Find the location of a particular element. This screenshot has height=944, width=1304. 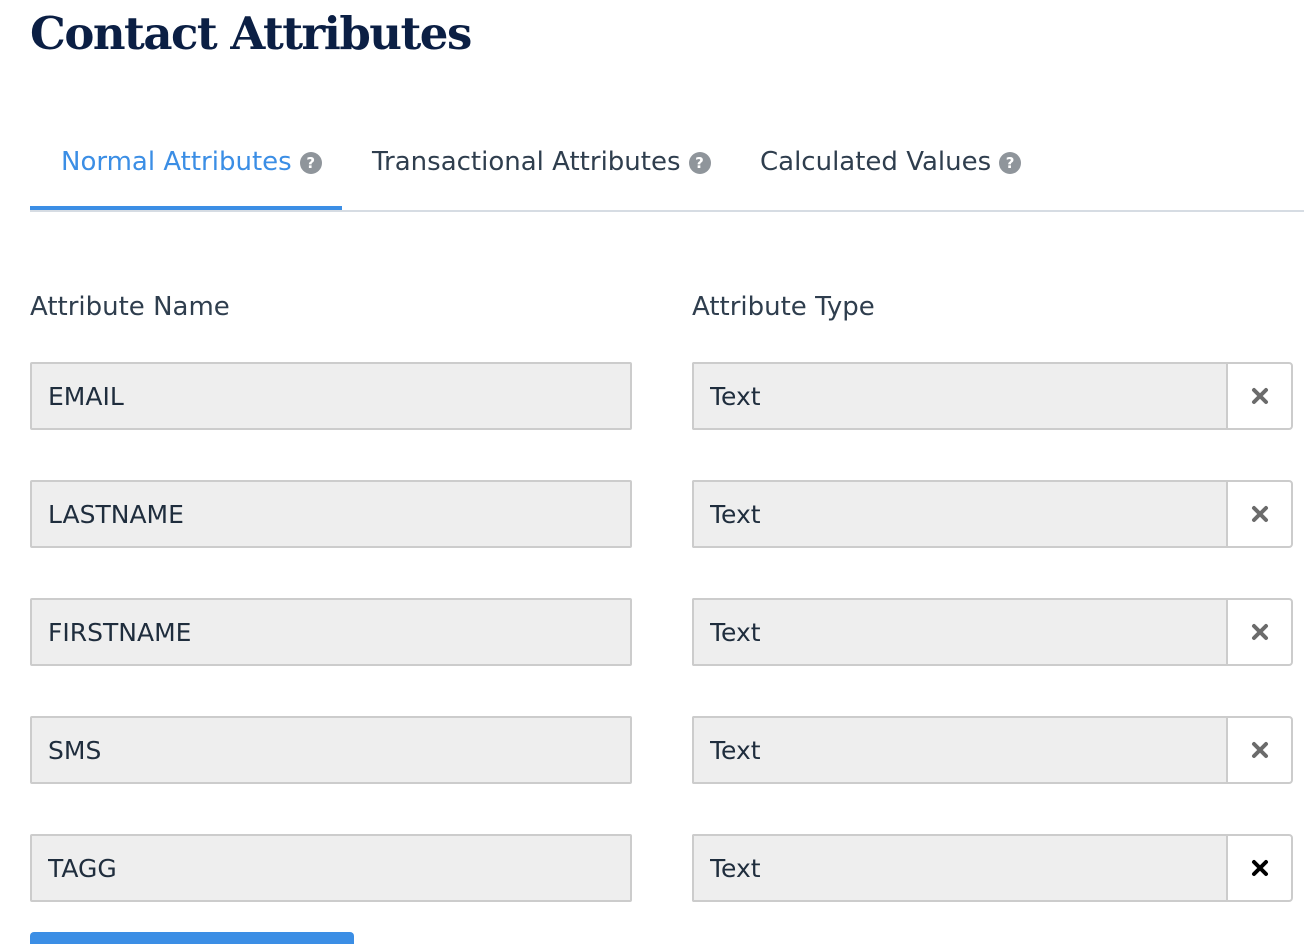

tab-transactional-attributes: Transactional Attributes? is located at coordinates (541, 166).